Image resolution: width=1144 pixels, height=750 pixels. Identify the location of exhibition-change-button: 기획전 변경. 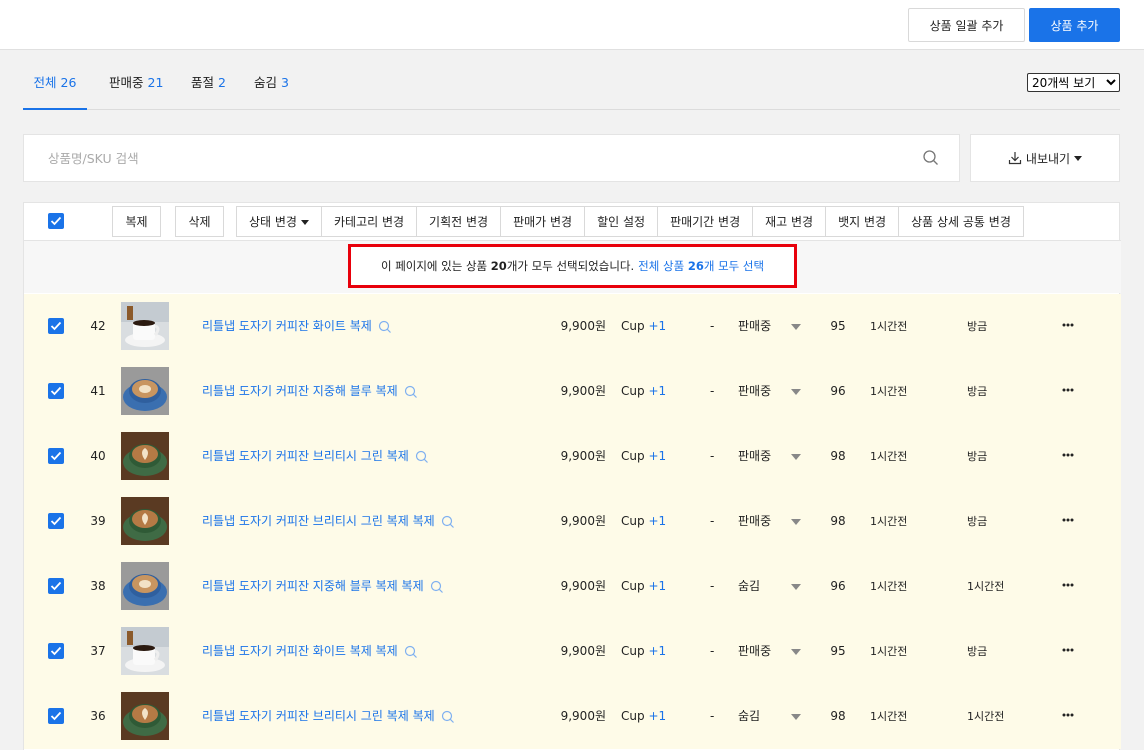
(459, 221).